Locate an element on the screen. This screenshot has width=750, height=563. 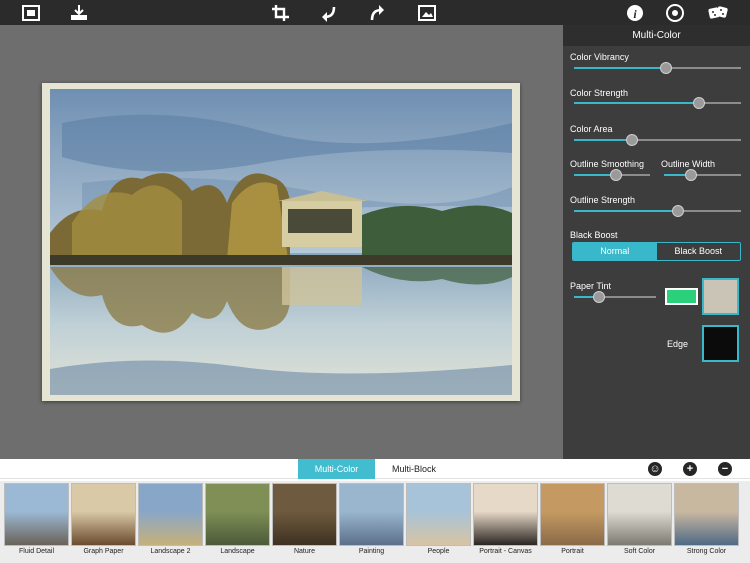
tab-multi-color: Multi-Color is located at coordinates (336, 469).